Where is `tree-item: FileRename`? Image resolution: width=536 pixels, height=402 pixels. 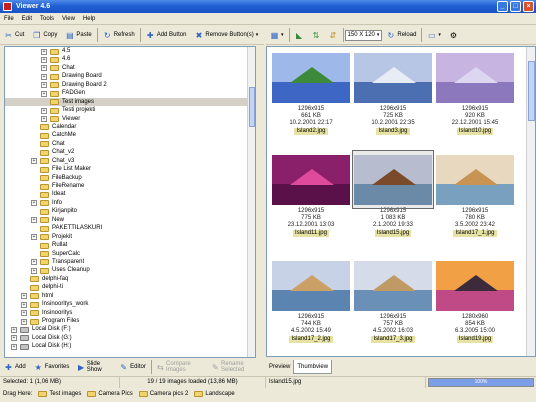
tree-item: FileRename is located at coordinates (130, 186).